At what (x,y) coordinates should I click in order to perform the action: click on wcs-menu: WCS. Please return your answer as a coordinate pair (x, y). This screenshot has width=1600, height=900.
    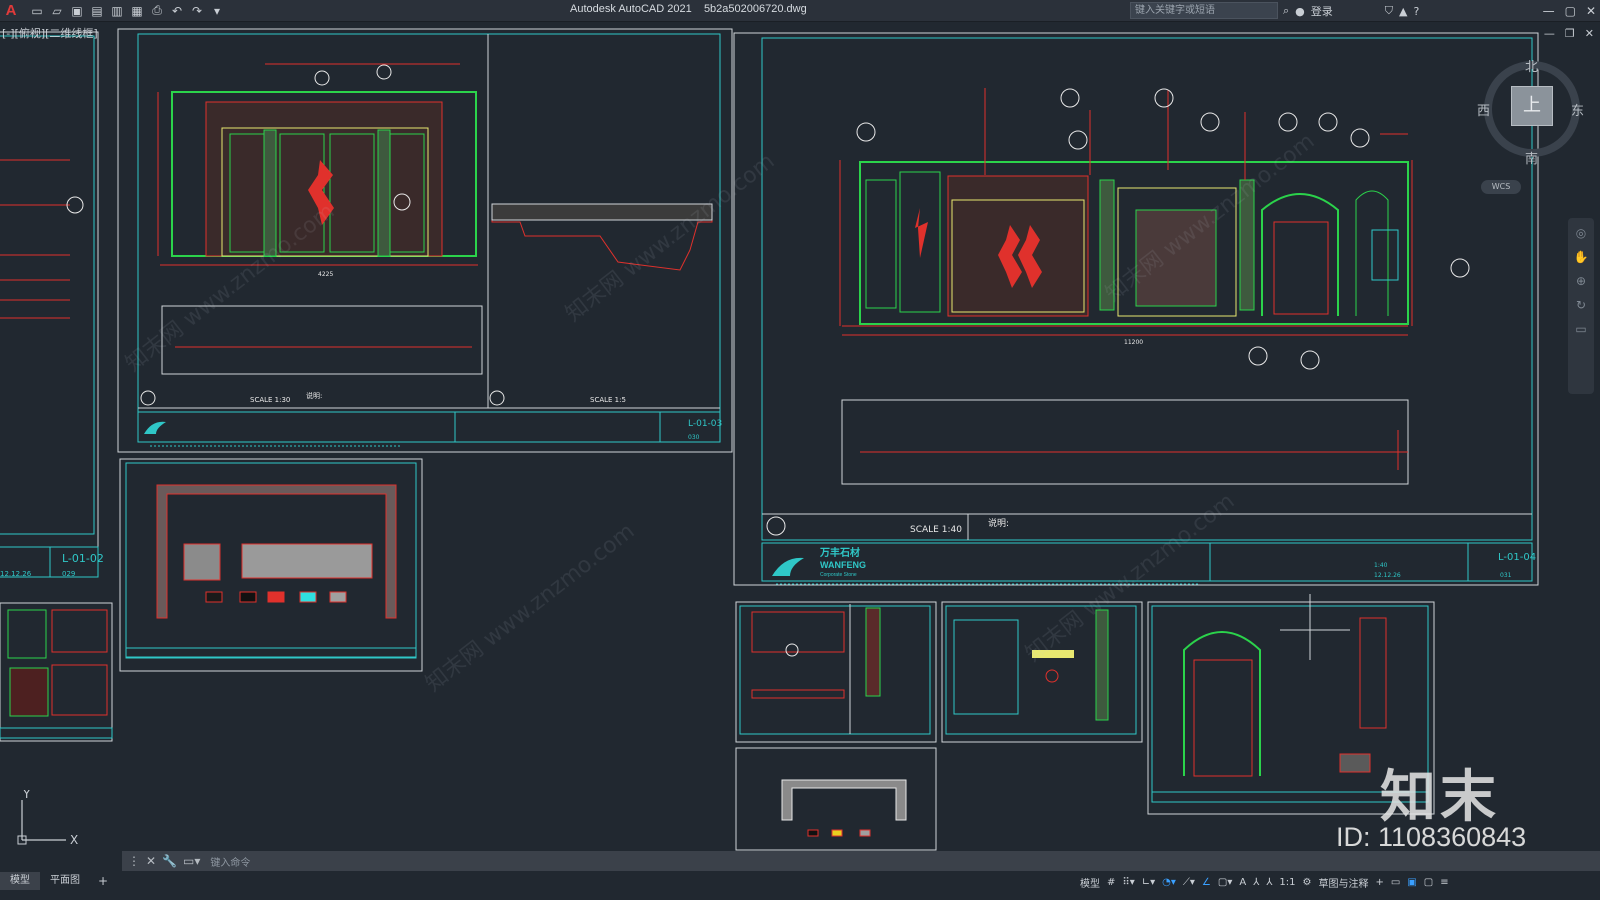
    Looking at the image, I should click on (1501, 187).